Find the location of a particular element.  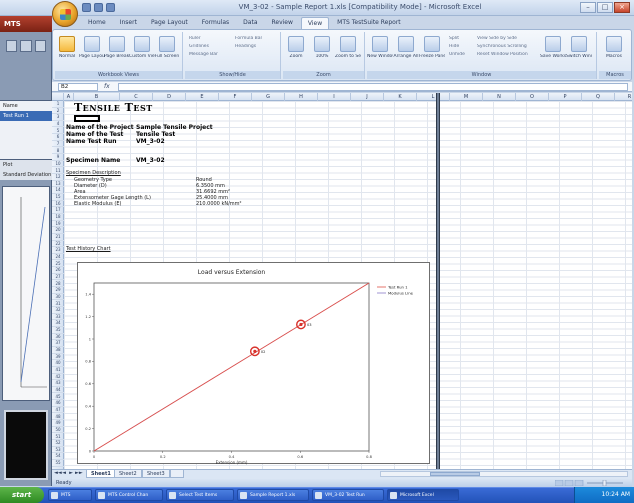

macros-icon is located at coordinates (614, 44).